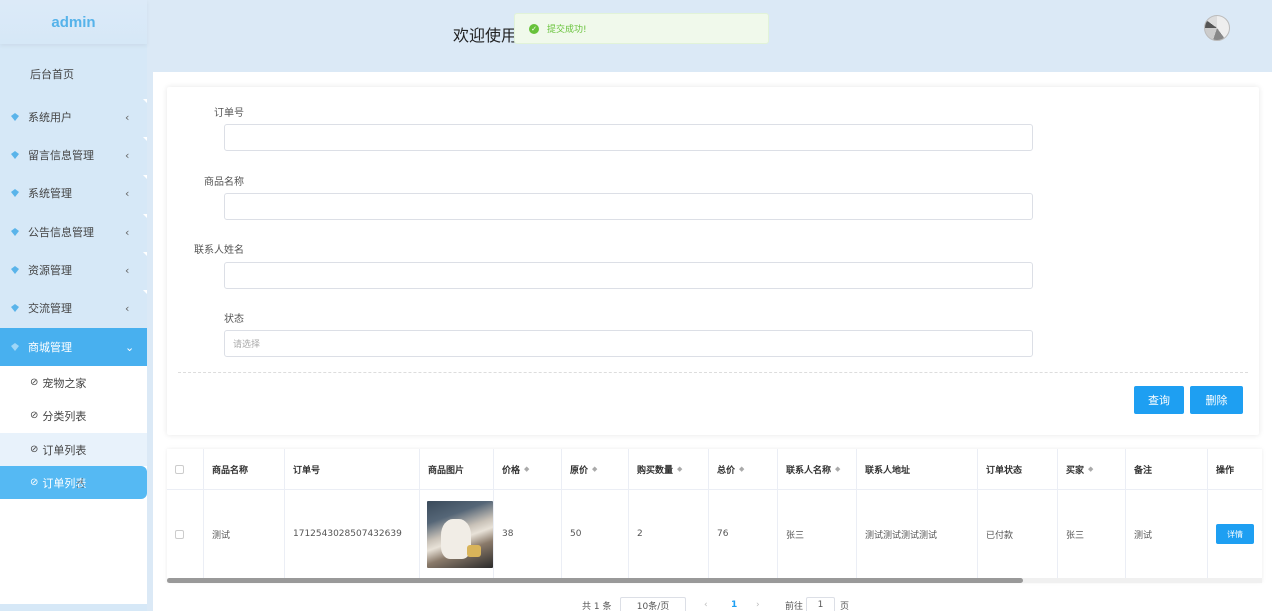 The image size is (1272, 611). I want to click on goto-page-input: 1, so click(820, 604).